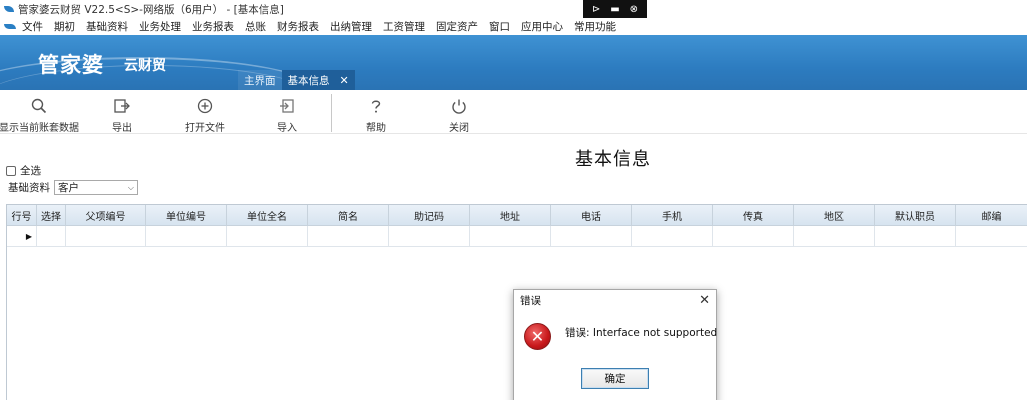 The image size is (1027, 400). What do you see at coordinates (51, 215) in the screenshot?
I see `column-header: 选择` at bounding box center [51, 215].